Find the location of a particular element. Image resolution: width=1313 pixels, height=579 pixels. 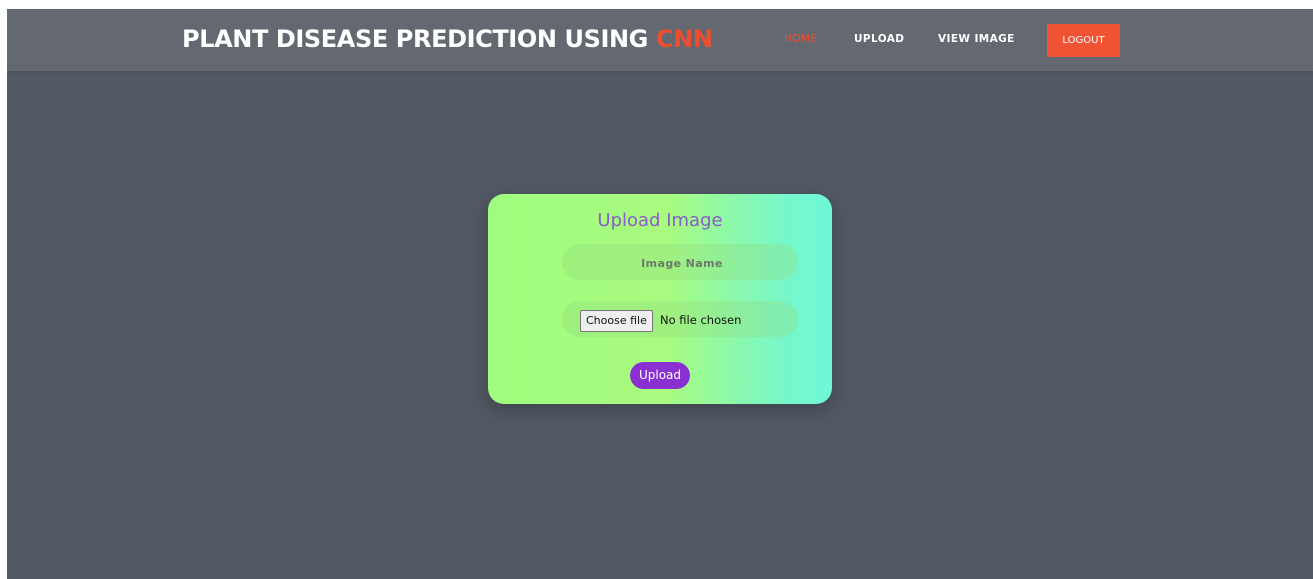

nav-home-link: HOME is located at coordinates (800, 39).